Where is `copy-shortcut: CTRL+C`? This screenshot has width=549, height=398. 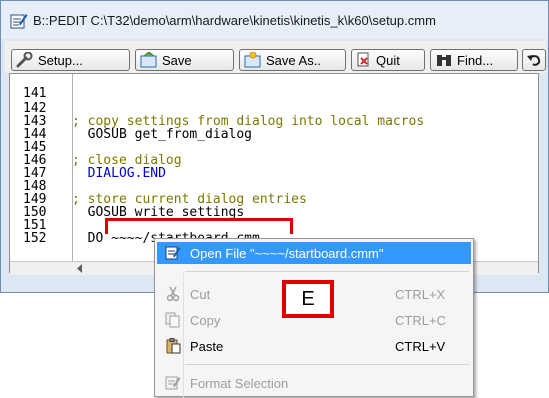
copy-shortcut: CTRL+C is located at coordinates (420, 320).